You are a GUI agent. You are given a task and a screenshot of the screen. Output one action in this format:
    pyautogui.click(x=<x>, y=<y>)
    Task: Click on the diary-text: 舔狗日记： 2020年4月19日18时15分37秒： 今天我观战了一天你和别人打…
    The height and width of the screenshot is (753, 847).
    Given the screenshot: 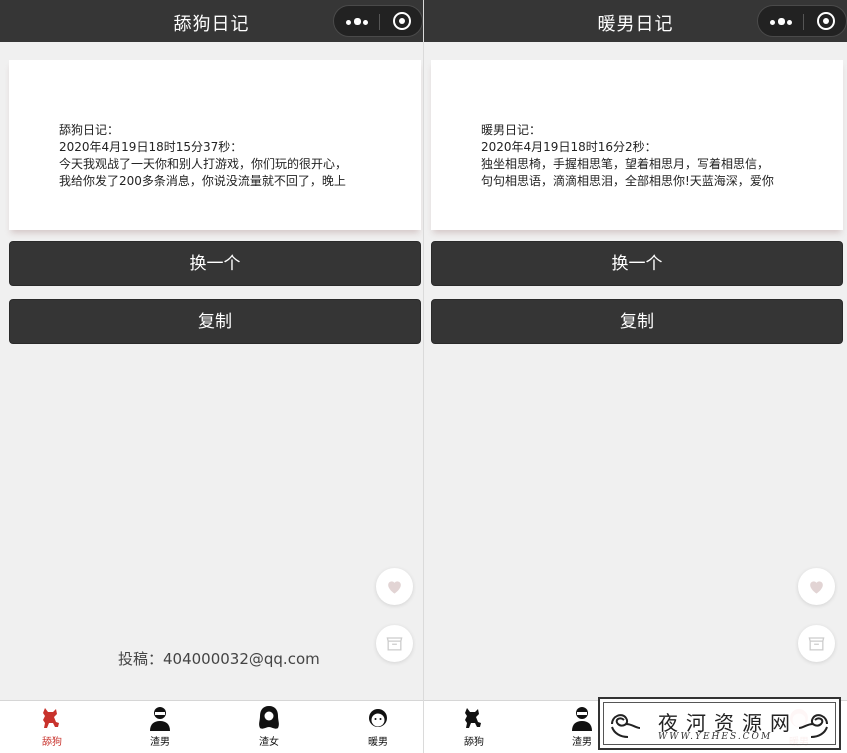 What is the action you would take?
    pyautogui.click(x=219, y=156)
    